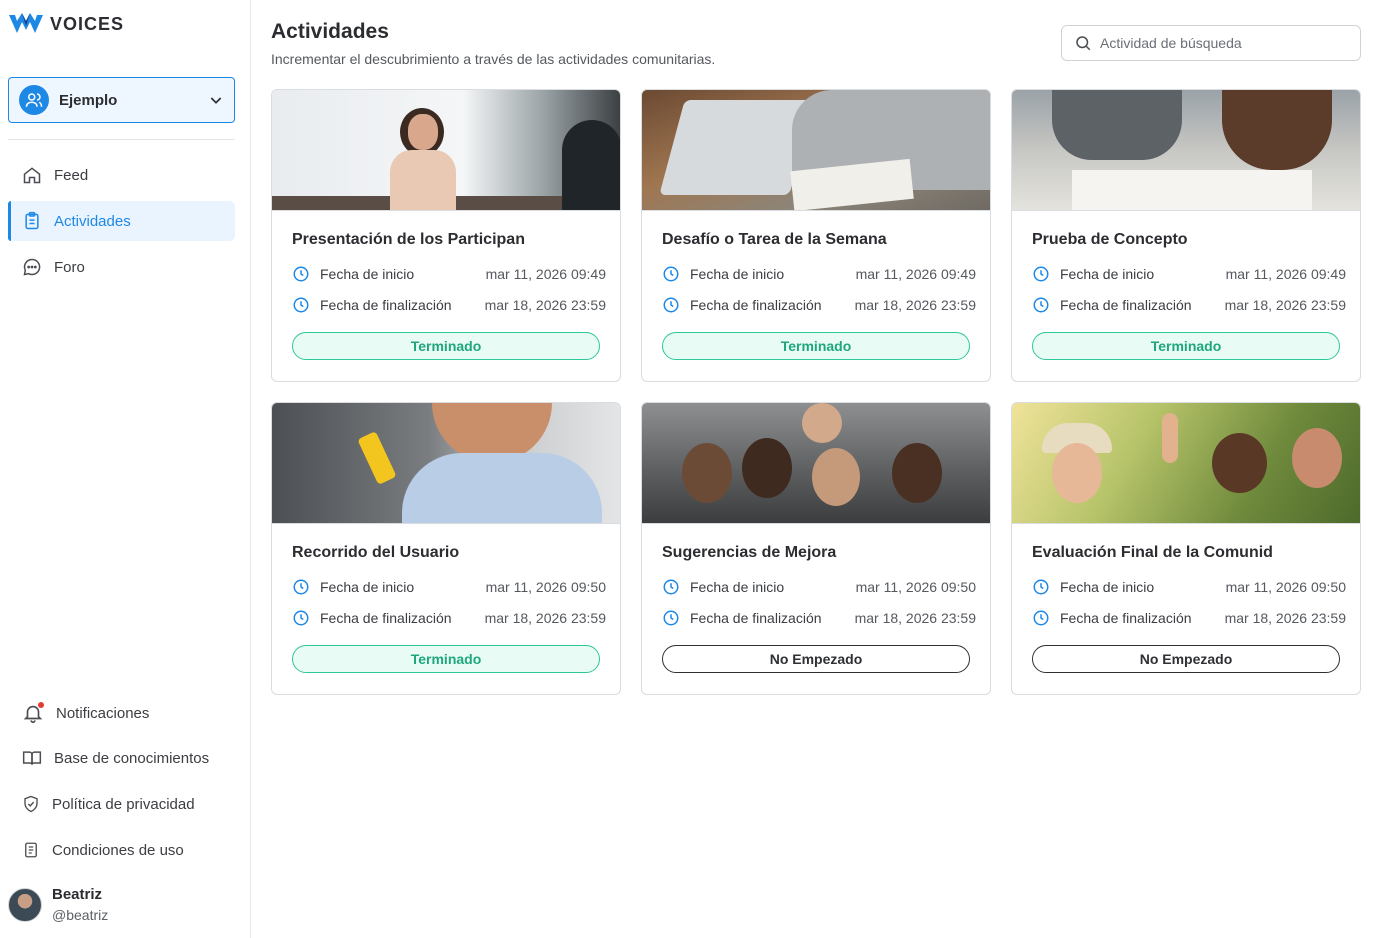  Describe the element at coordinates (32, 175) in the screenshot. I see `home-icon` at that location.